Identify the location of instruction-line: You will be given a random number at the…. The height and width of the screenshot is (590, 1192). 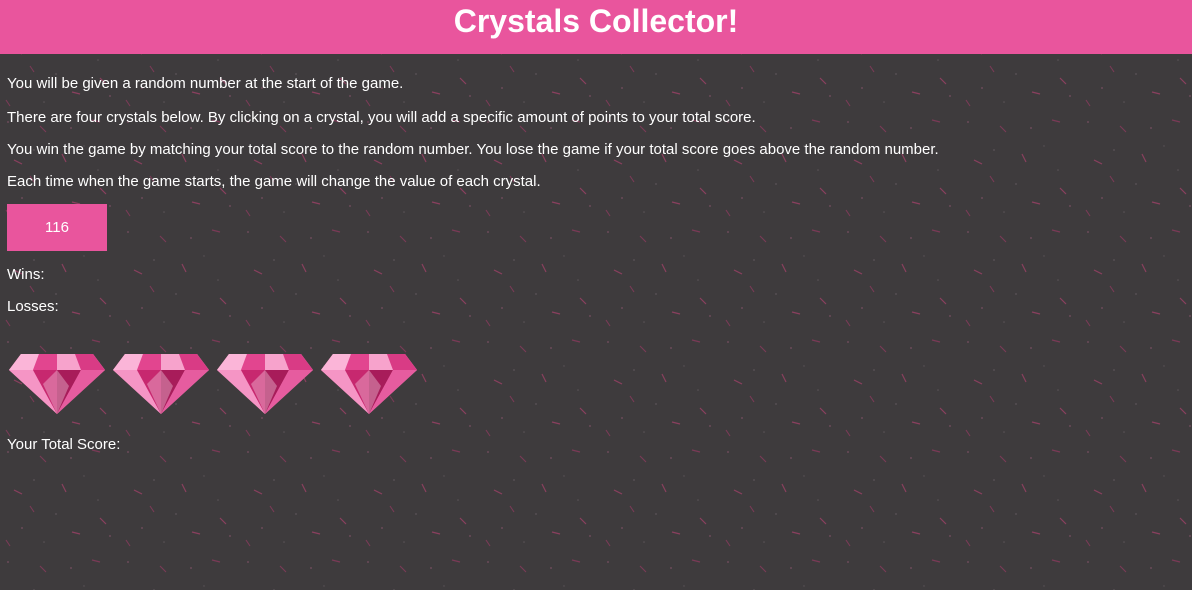
(205, 83).